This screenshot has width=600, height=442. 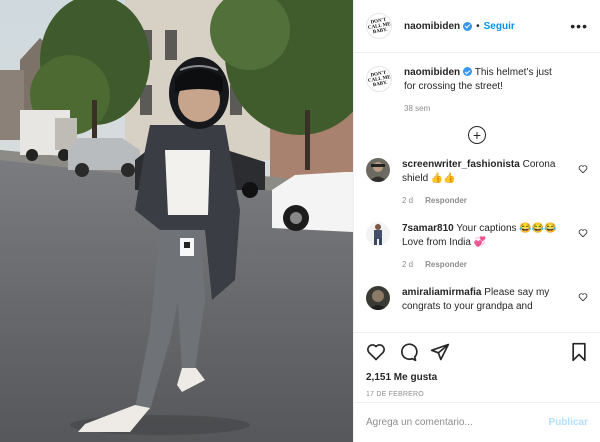 I want to click on caption-avatar-logo: DON'T CALL ME BABY., so click(x=379, y=79).